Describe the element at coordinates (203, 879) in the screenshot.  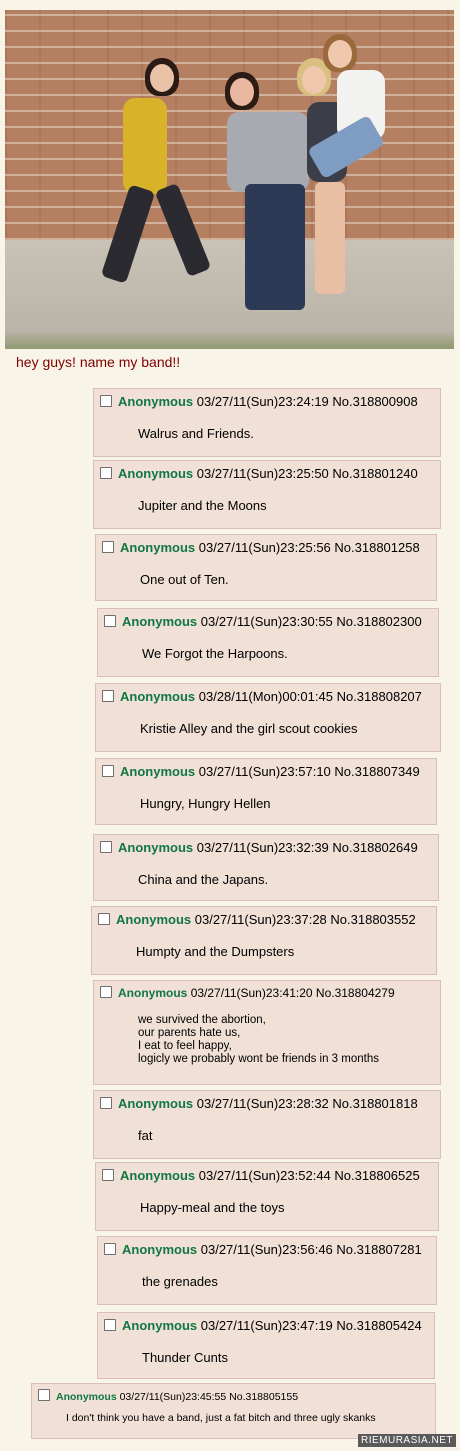
I see `post-comment: China and the Japans.` at that location.